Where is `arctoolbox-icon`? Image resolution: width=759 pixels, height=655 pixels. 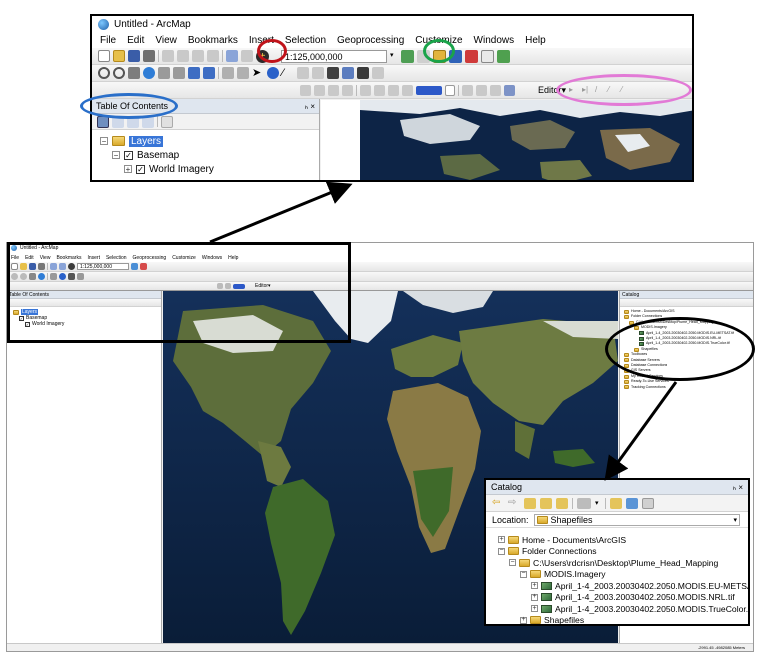 arctoolbox-icon is located at coordinates (471, 56).